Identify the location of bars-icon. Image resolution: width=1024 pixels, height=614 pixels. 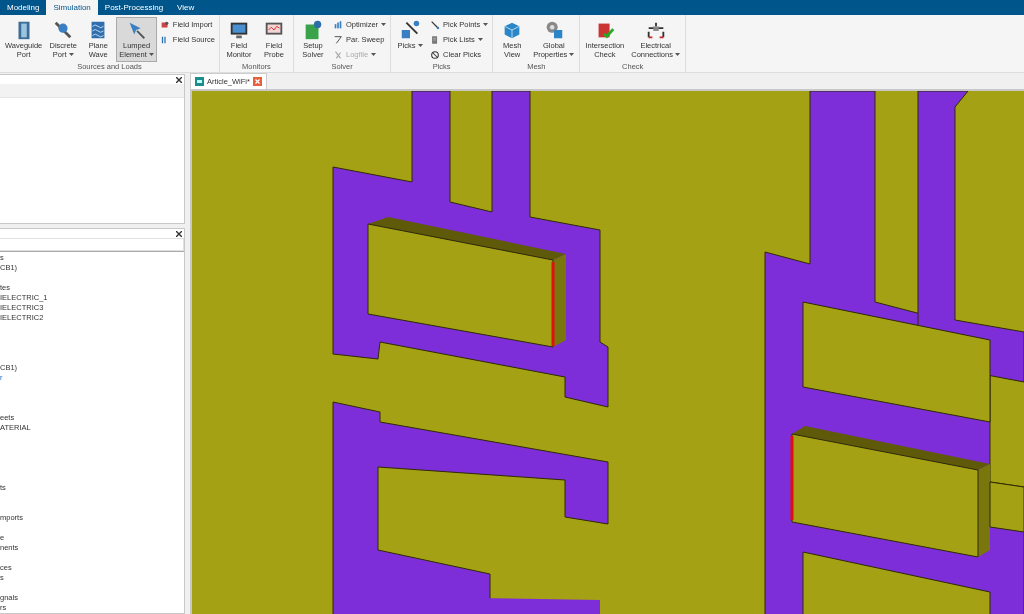
(337, 24).